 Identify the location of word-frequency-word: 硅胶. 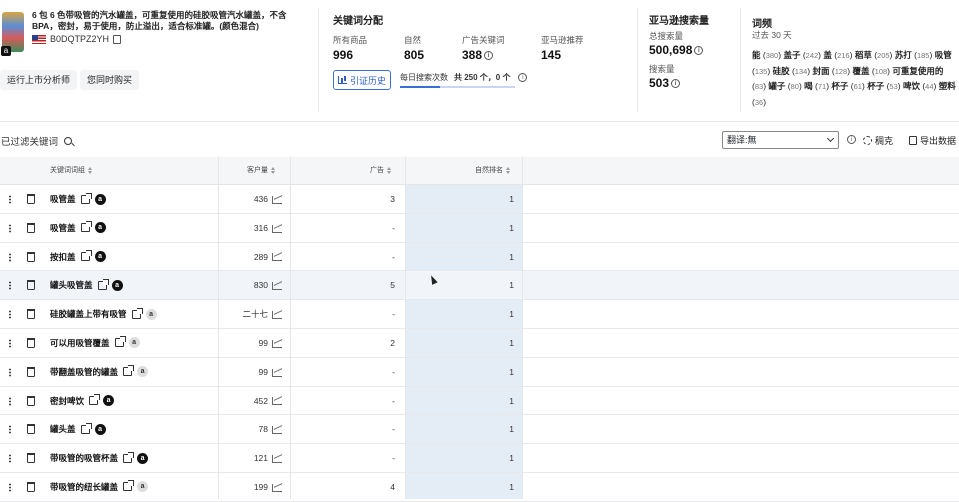
(781, 71).